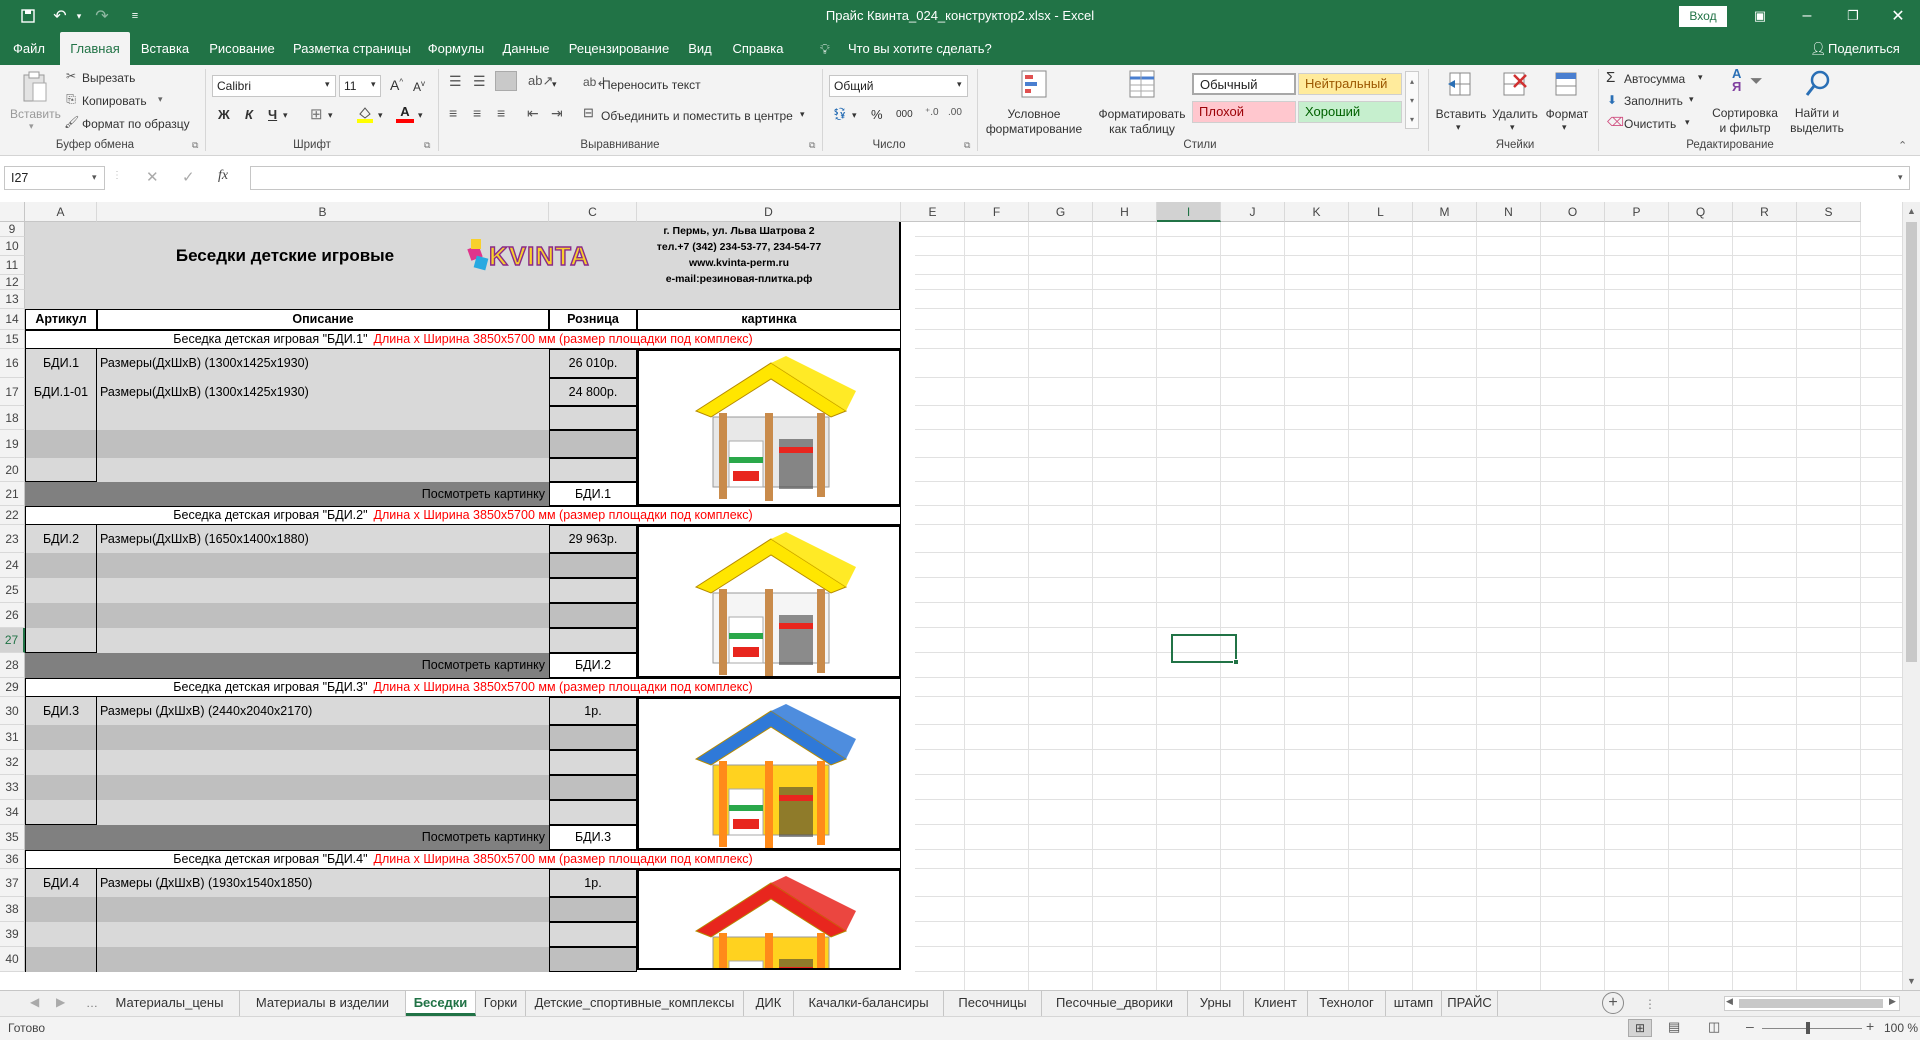  I want to click on row-header-18: 18, so click(12, 418).